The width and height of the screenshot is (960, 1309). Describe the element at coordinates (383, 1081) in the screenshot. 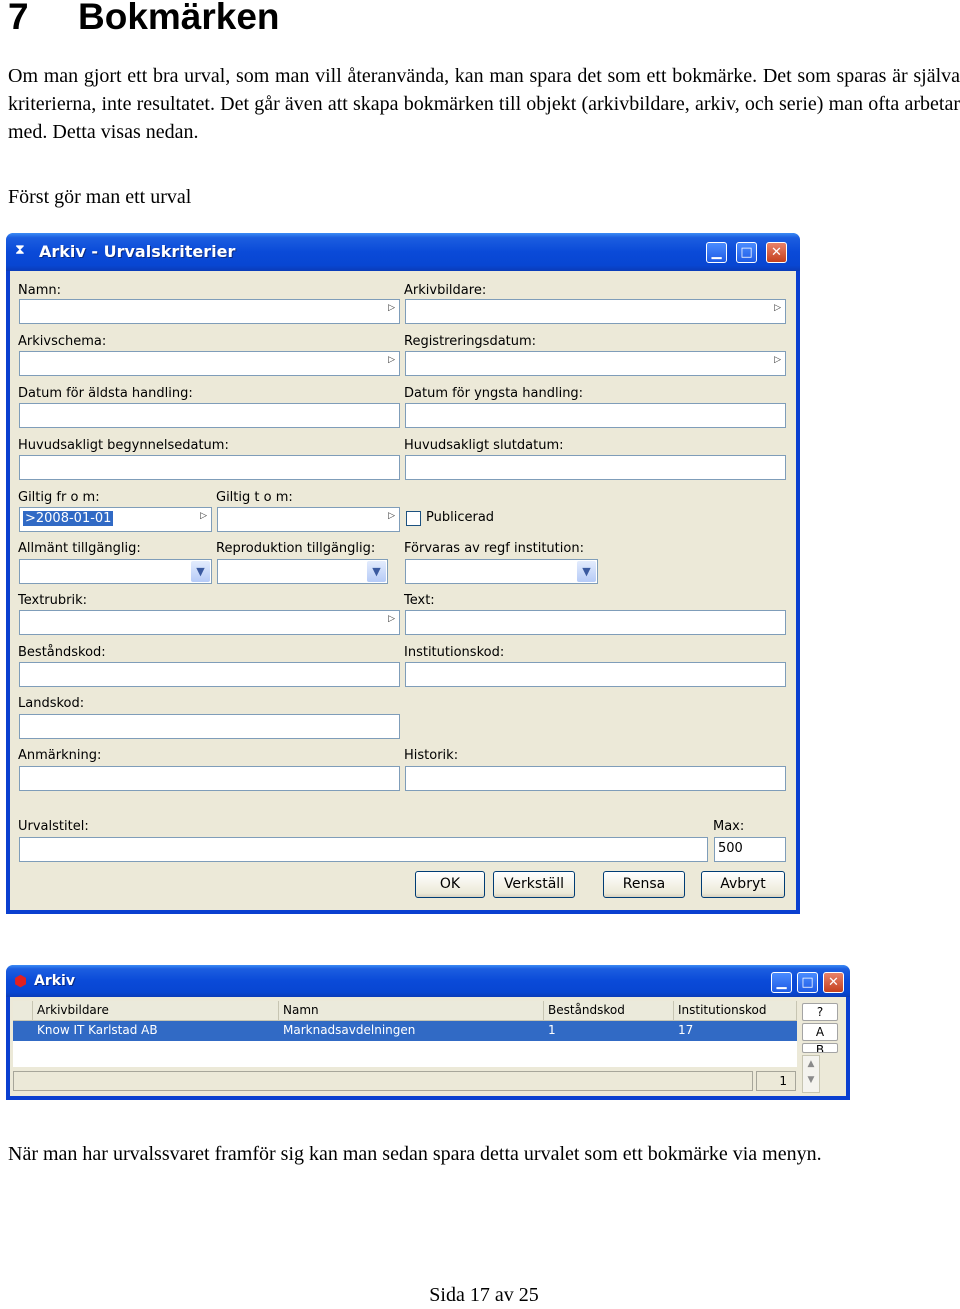

I see `status-bar` at that location.